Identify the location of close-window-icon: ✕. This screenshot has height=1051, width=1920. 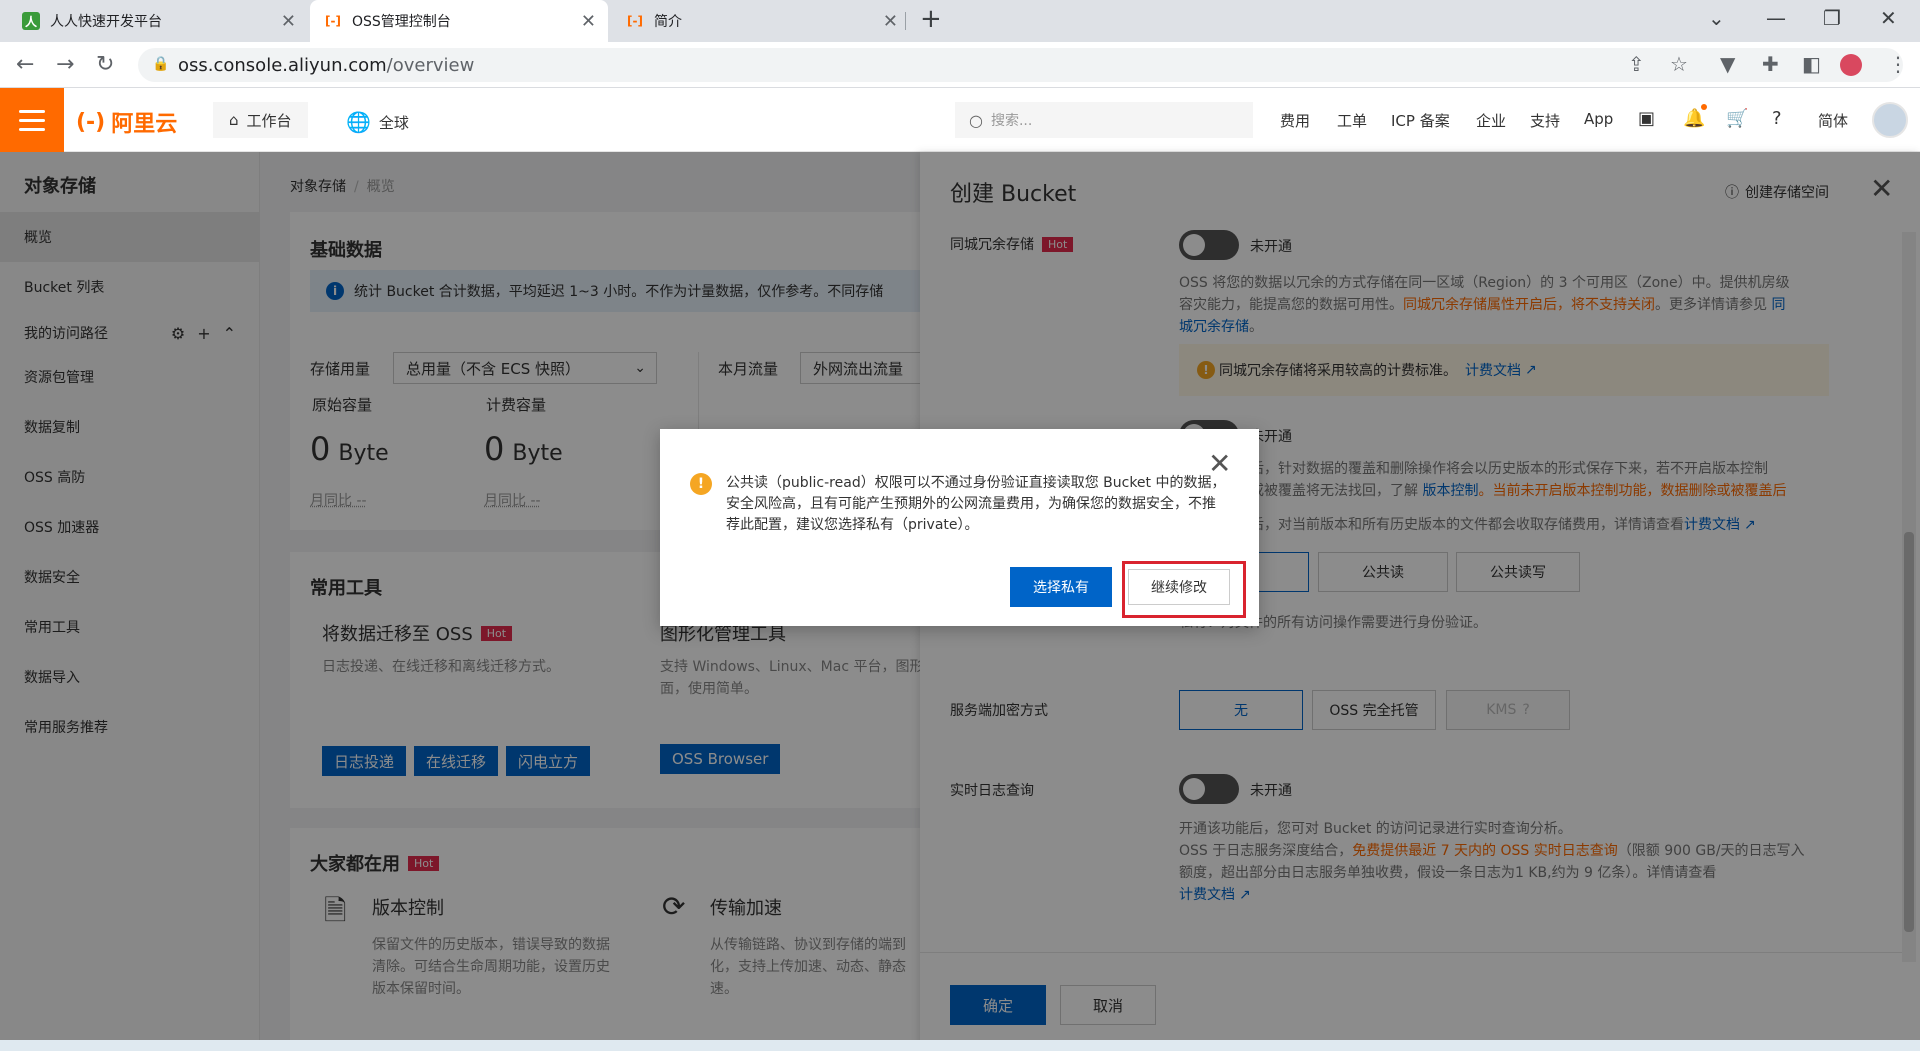
(1888, 18).